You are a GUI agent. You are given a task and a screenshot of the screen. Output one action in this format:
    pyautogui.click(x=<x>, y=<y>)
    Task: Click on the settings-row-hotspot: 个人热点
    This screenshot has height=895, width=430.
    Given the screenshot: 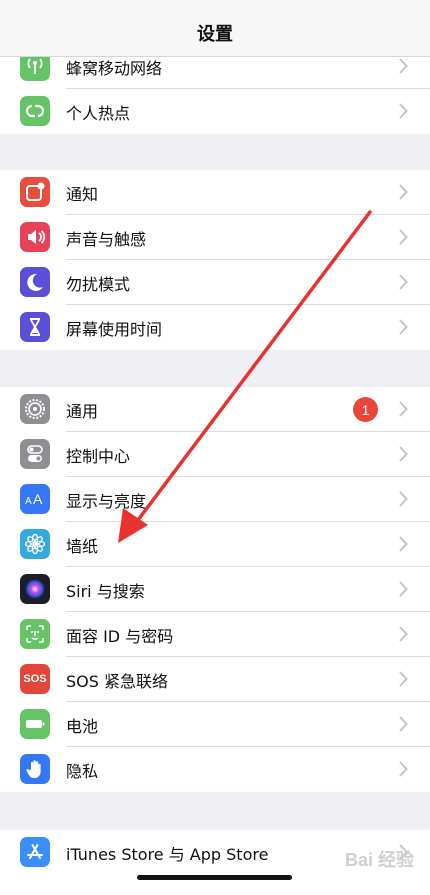 What is the action you would take?
    pyautogui.click(x=215, y=111)
    